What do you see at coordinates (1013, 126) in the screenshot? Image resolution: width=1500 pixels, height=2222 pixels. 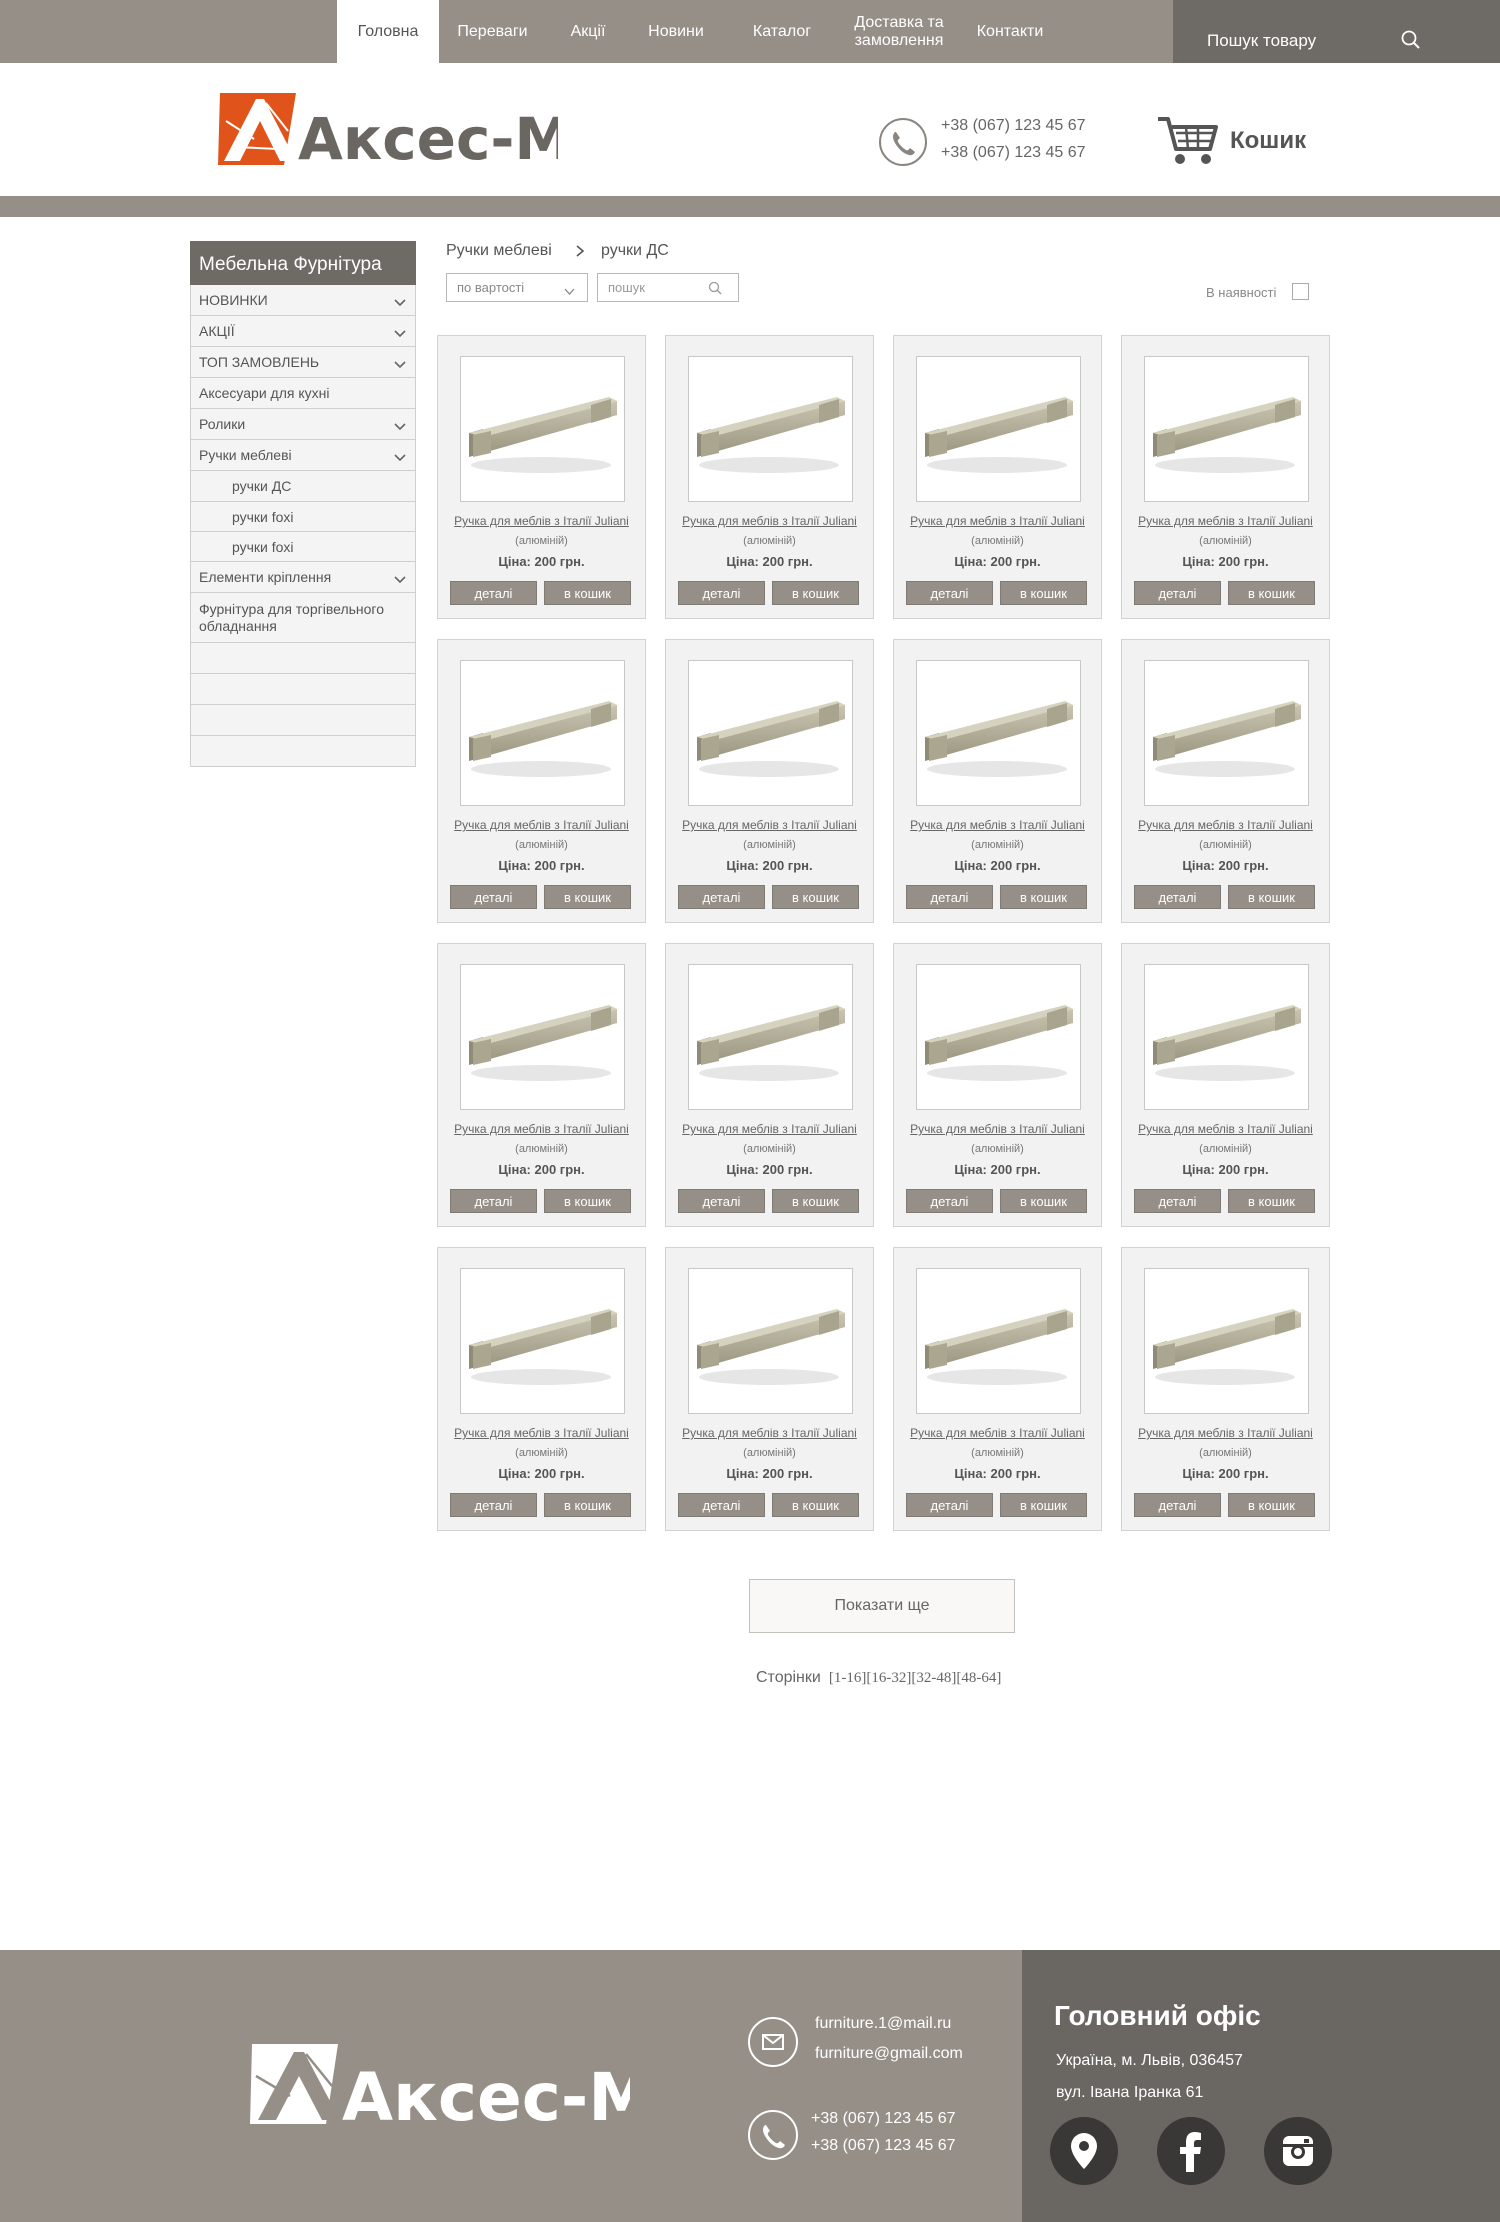 I see `header-phone-1: +38 (067) 123 45 67` at bounding box center [1013, 126].